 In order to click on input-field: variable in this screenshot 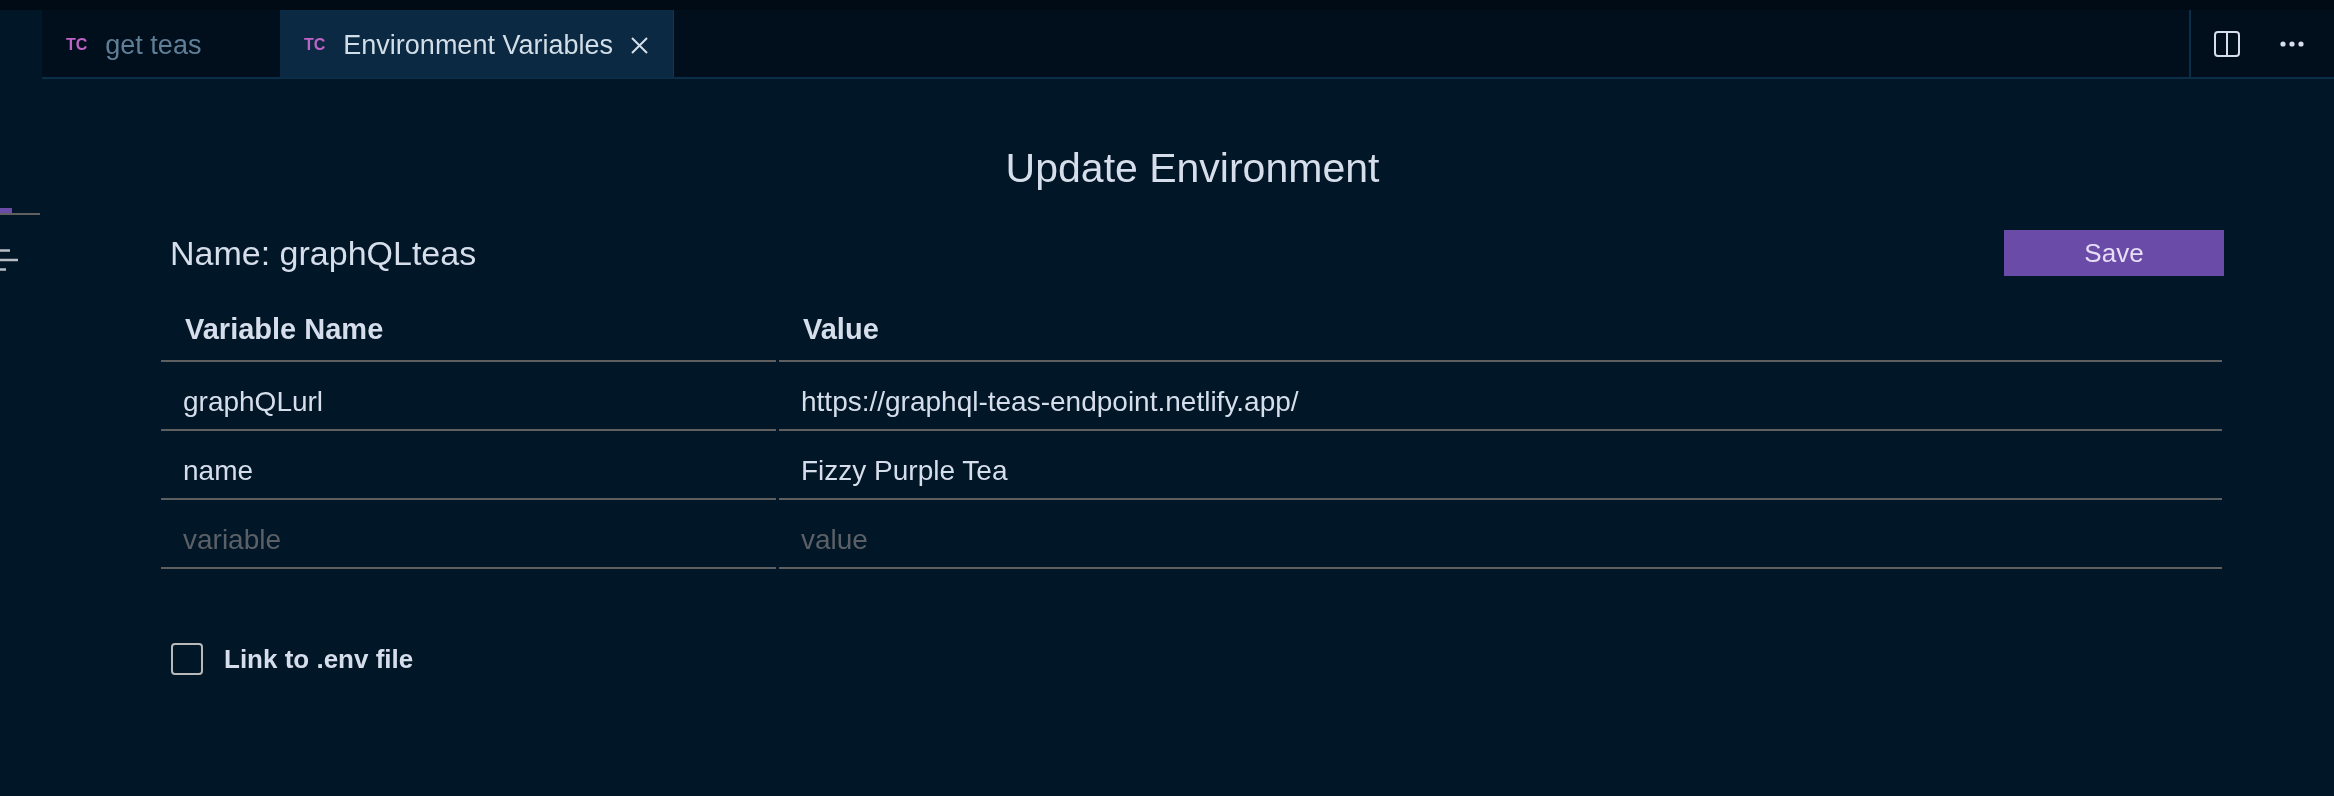, I will do `click(468, 534)`.